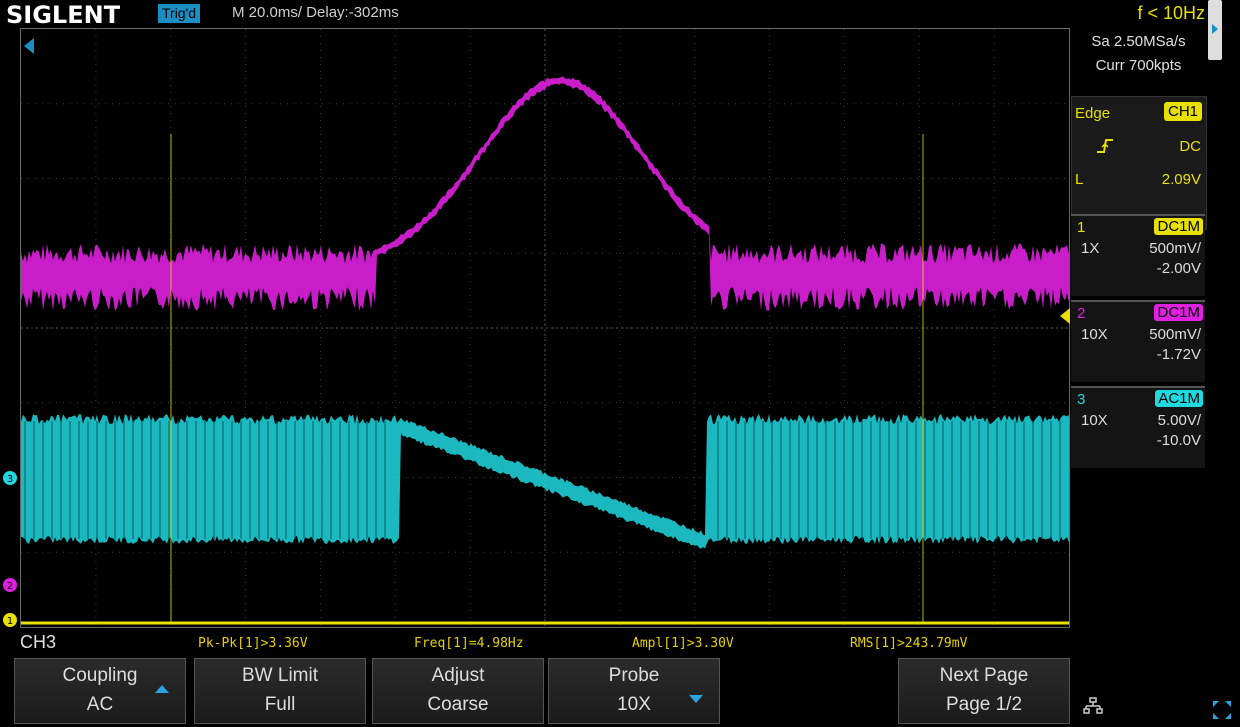  What do you see at coordinates (315, 12) in the screenshot?
I see `timebase-readout: M 20.0ms/ Delay:-302ms` at bounding box center [315, 12].